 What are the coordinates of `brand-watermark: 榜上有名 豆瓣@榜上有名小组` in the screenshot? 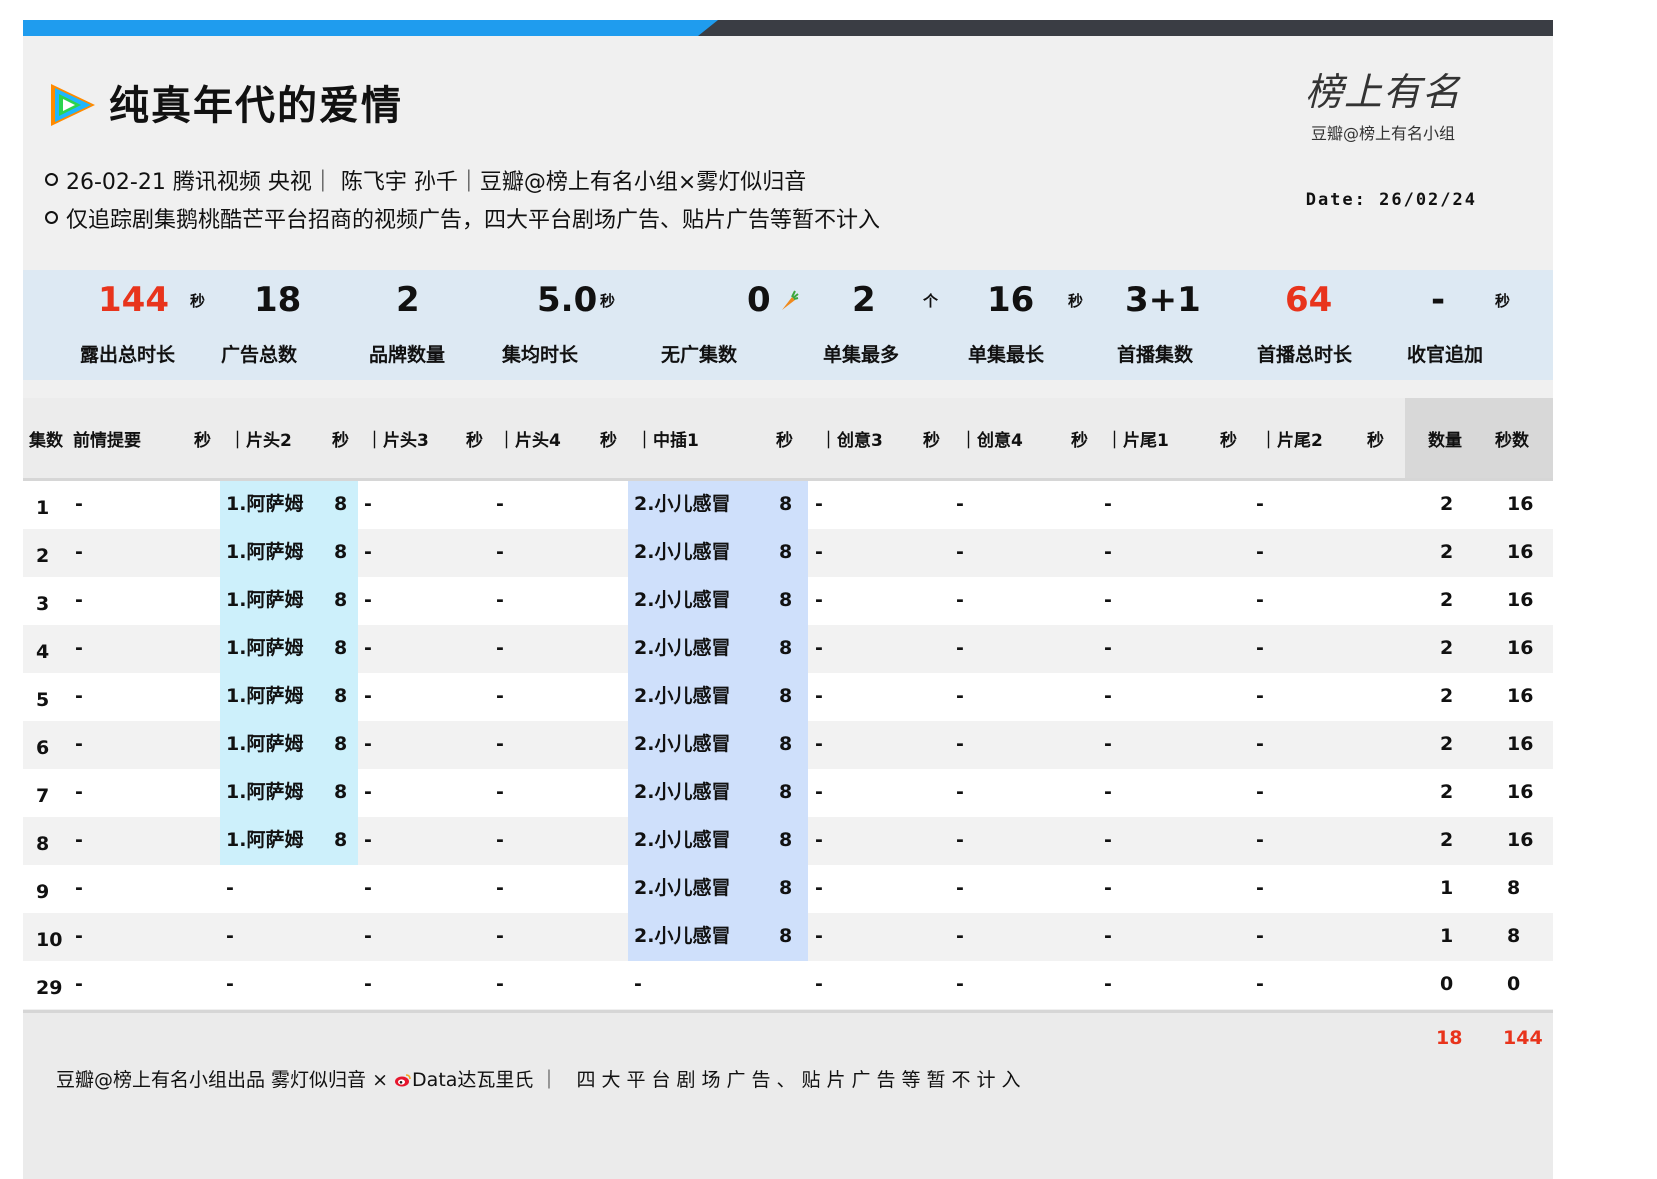 It's located at (1383, 104).